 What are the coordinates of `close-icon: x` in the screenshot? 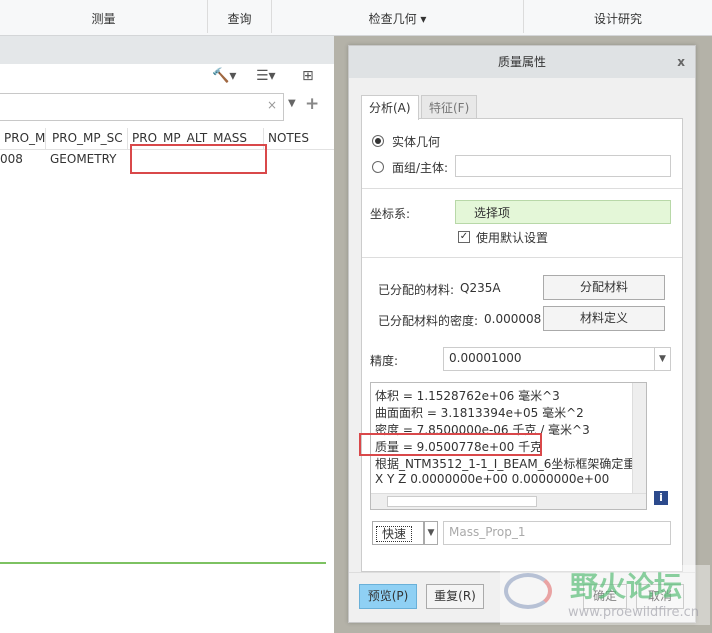 It's located at (681, 62).